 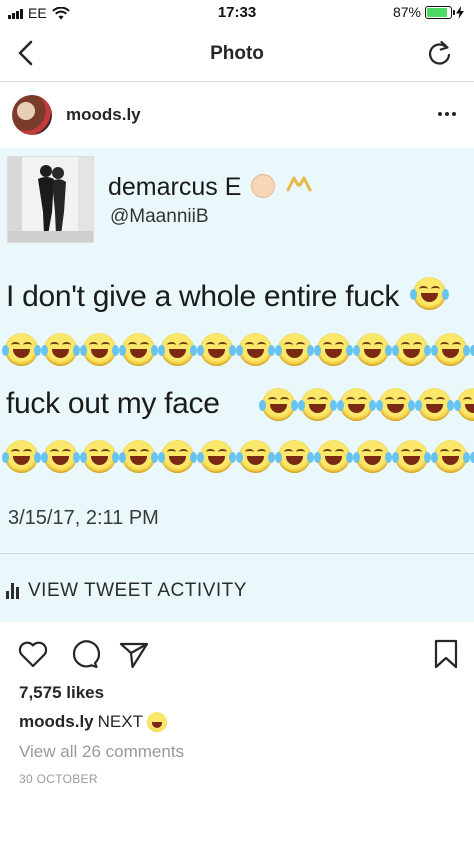 I want to click on status-bar: EE 17:33 87%, so click(x=237, y=13).